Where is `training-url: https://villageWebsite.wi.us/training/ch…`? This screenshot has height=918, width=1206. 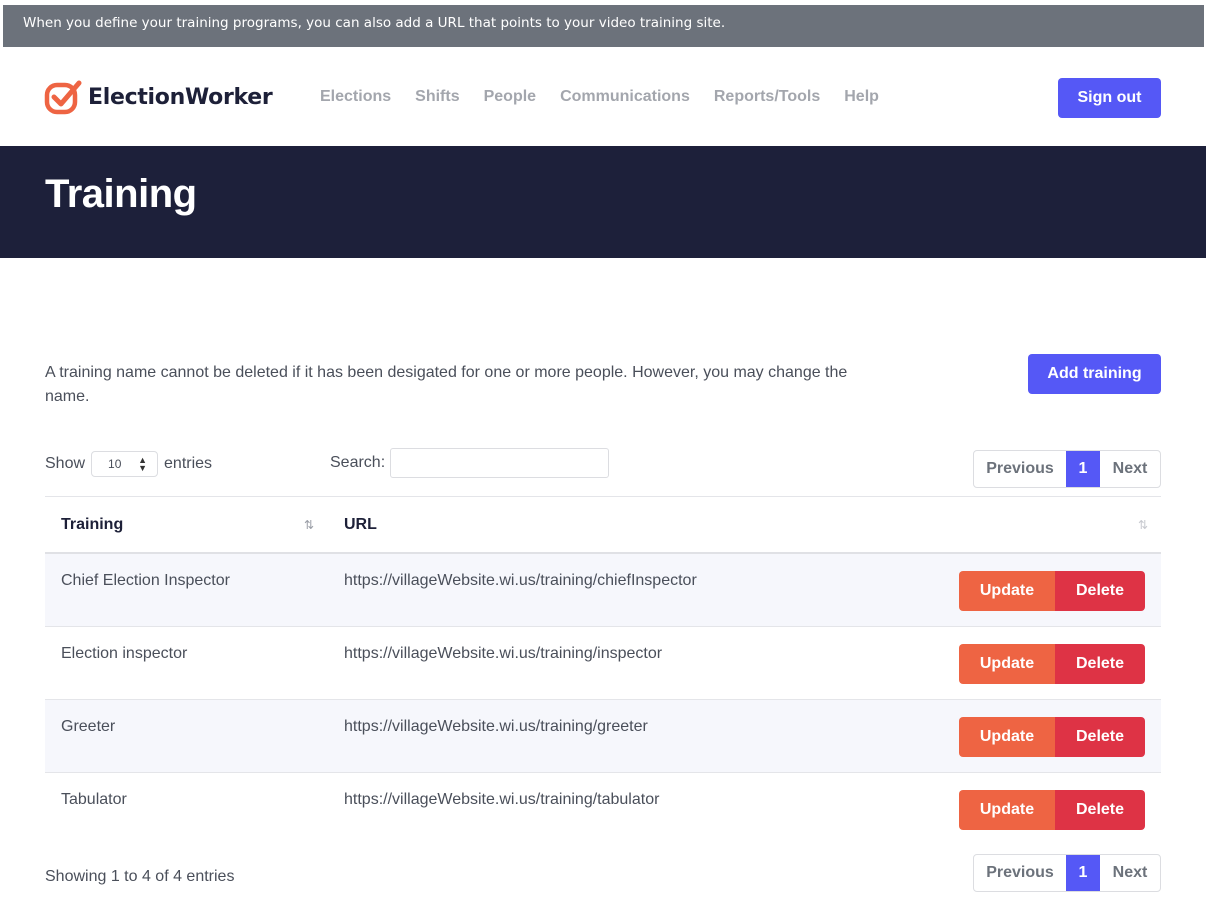
training-url: https://villageWebsite.wi.us/training/ch… is located at coordinates (520, 580).